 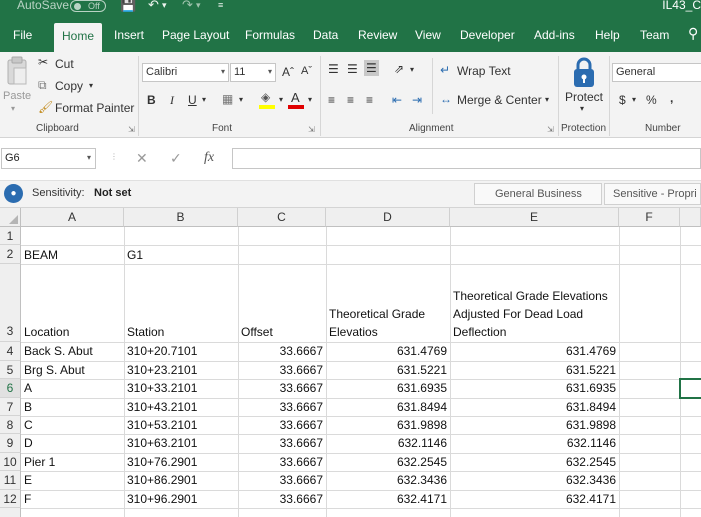 I want to click on enter-icon: ✓, so click(x=176, y=158).